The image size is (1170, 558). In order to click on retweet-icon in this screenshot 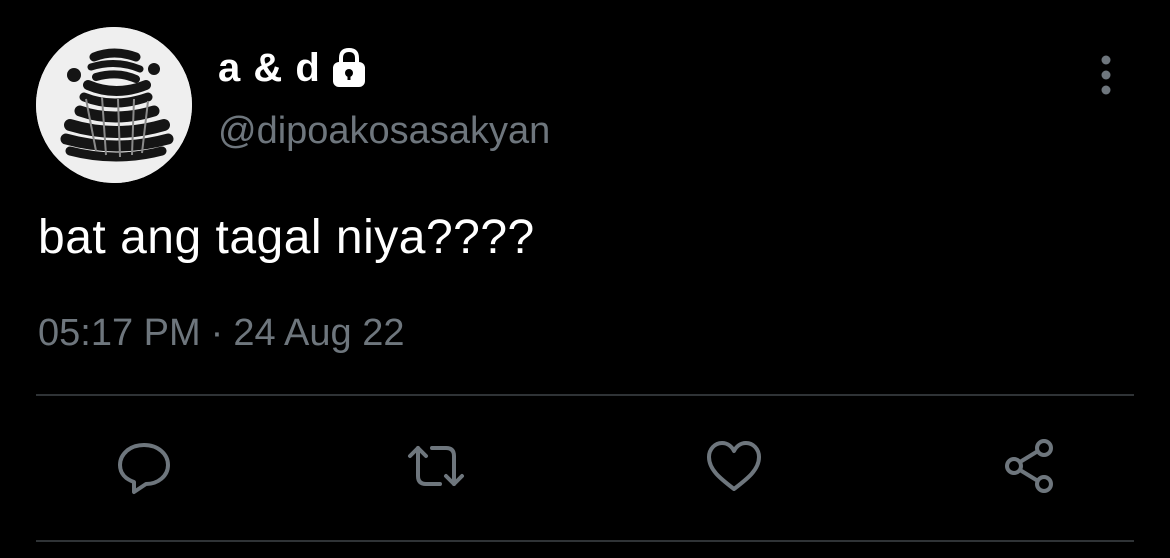, I will do `click(436, 466)`.